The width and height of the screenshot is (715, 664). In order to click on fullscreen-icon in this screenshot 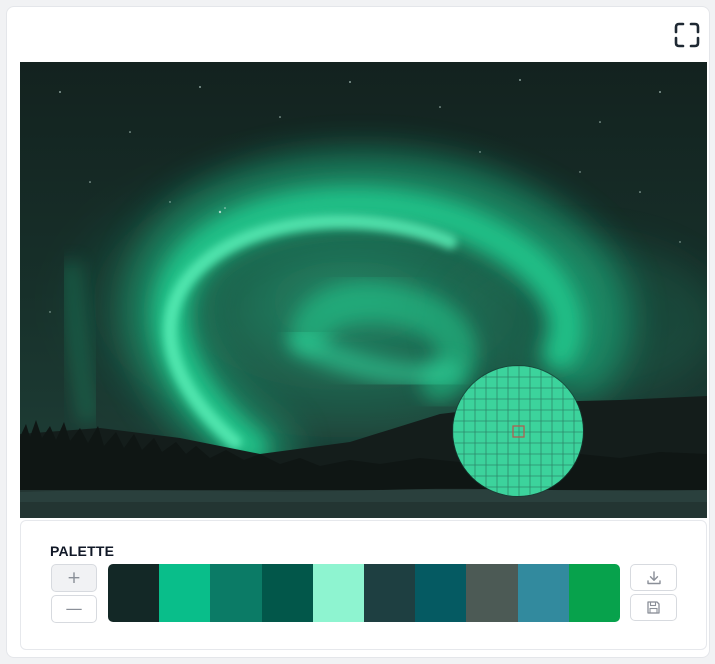, I will do `click(687, 35)`.